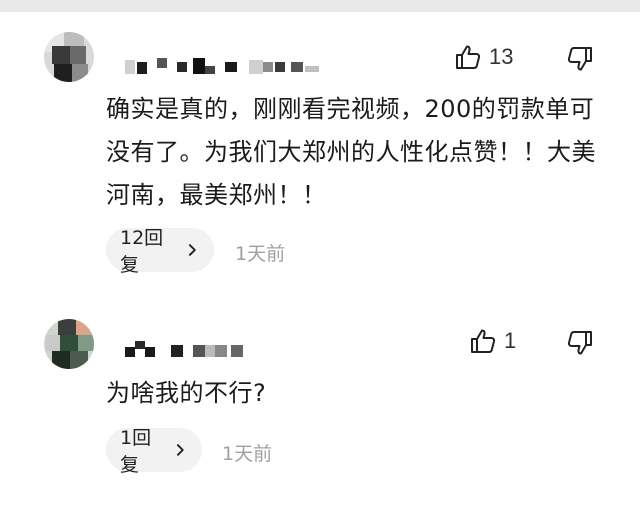 The width and height of the screenshot is (640, 505). What do you see at coordinates (186, 393) in the screenshot?
I see `comment-text: 为啥我的不行?` at bounding box center [186, 393].